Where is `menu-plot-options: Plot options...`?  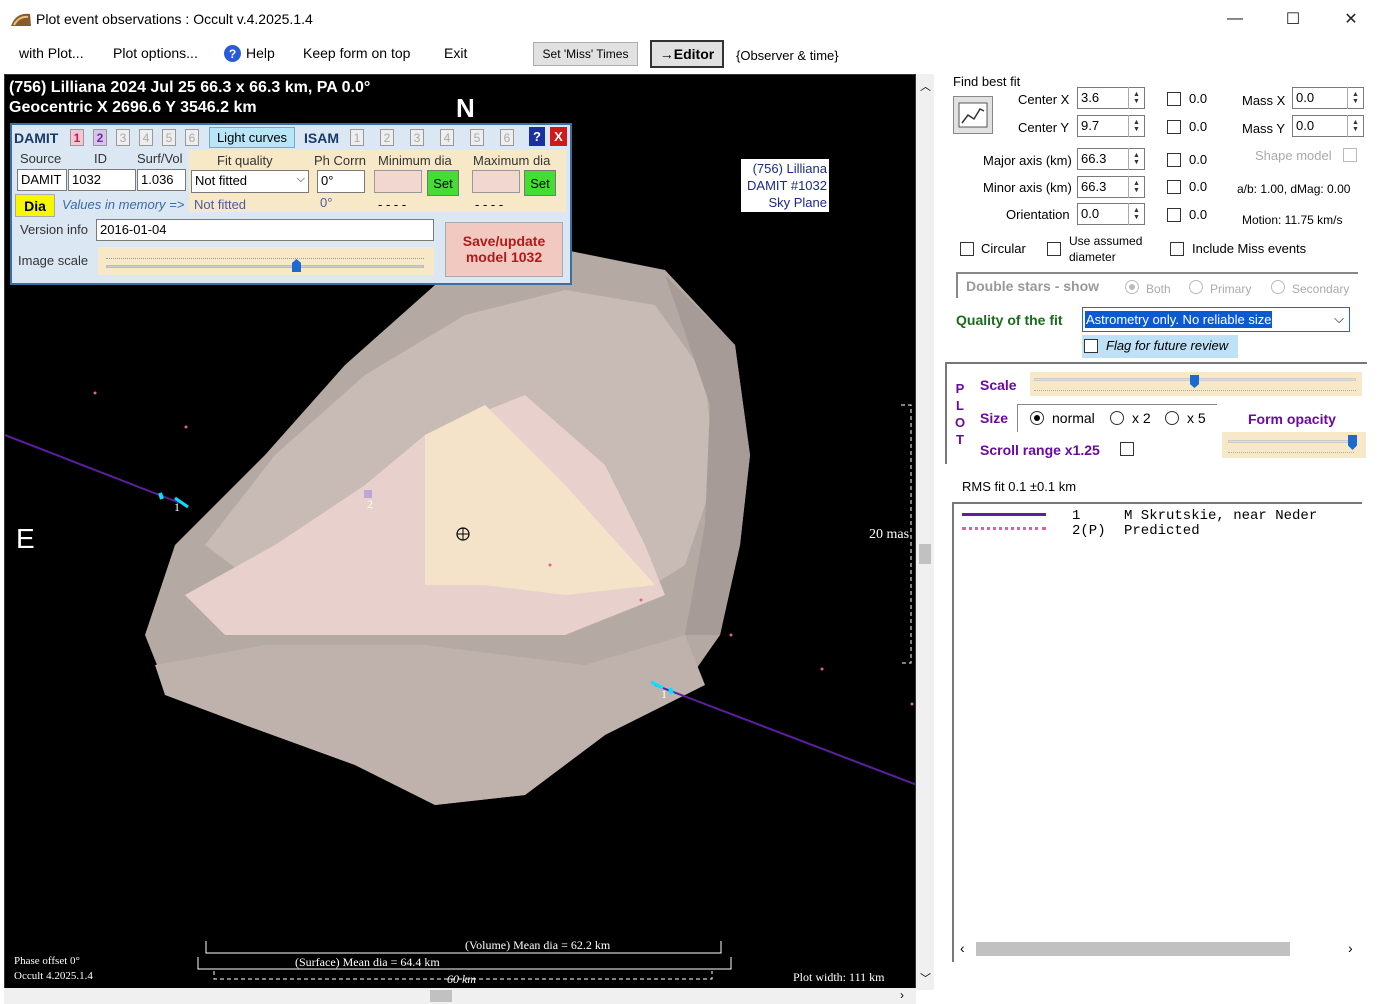 menu-plot-options: Plot options... is located at coordinates (155, 53).